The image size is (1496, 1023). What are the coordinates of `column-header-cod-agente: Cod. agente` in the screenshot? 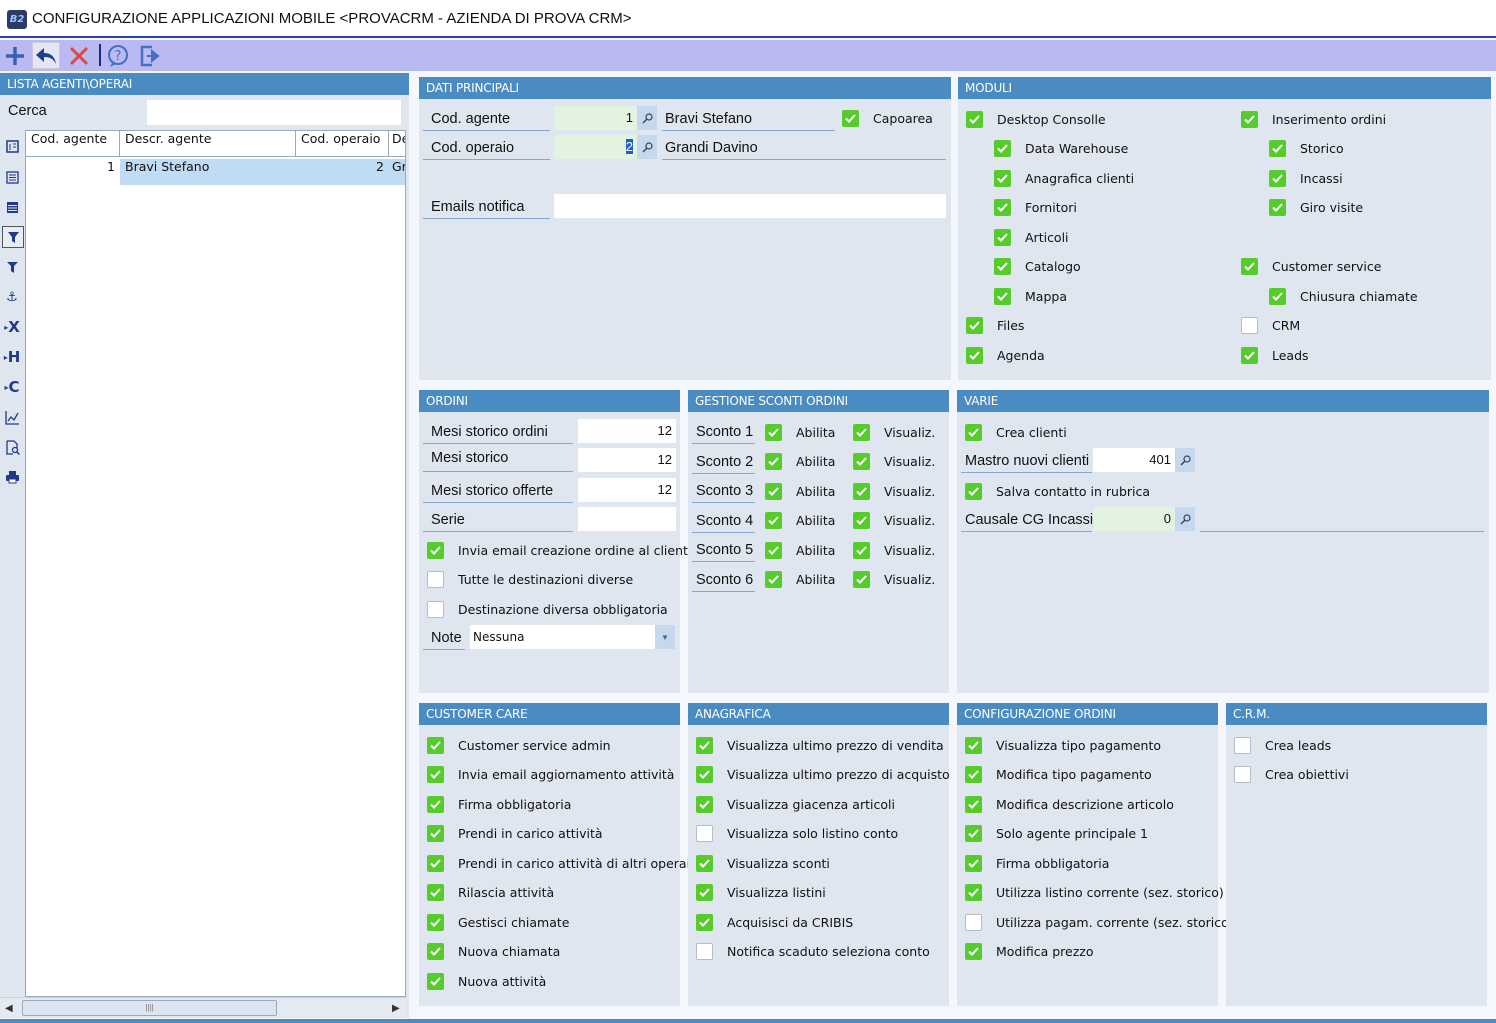 It's located at (73, 144).